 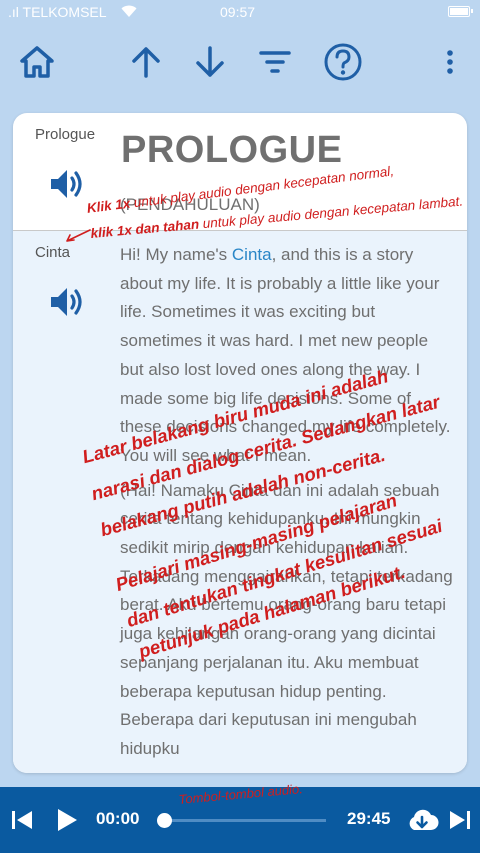 I want to click on audio-player-bar: 00:00 29:45 Tombol-tombol audio., so click(x=240, y=817).